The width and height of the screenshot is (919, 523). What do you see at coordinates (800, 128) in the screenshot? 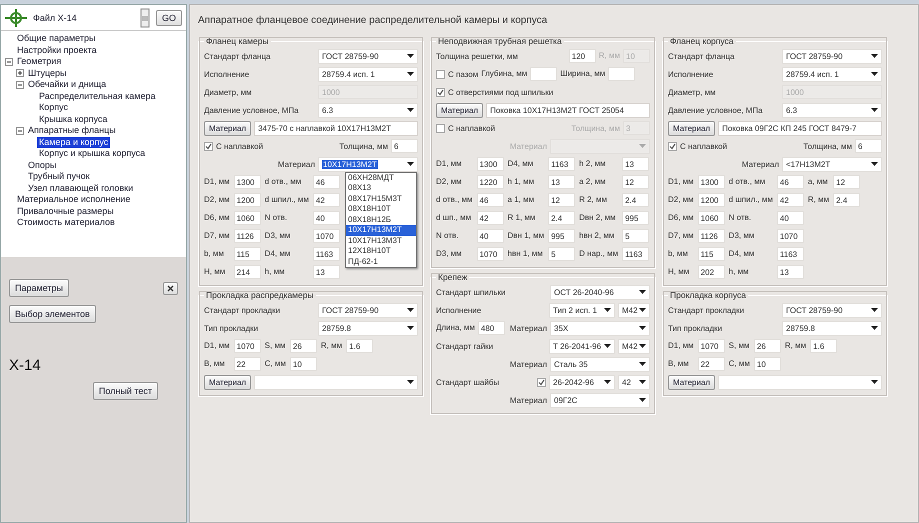
I see `input-field: Поковка 09Г2С КП 245 ГОСТ 8479-7` at bounding box center [800, 128].